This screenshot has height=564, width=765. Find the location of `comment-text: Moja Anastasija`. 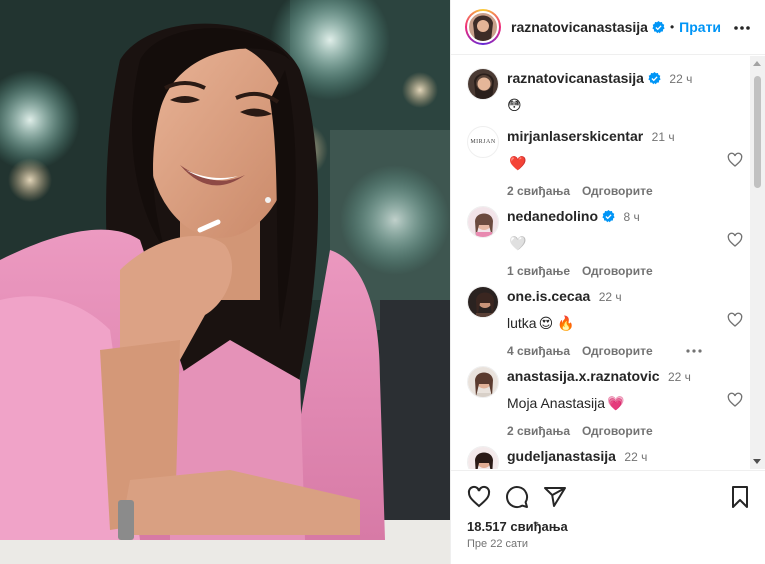

comment-text: Moja Anastasija is located at coordinates (556, 403).